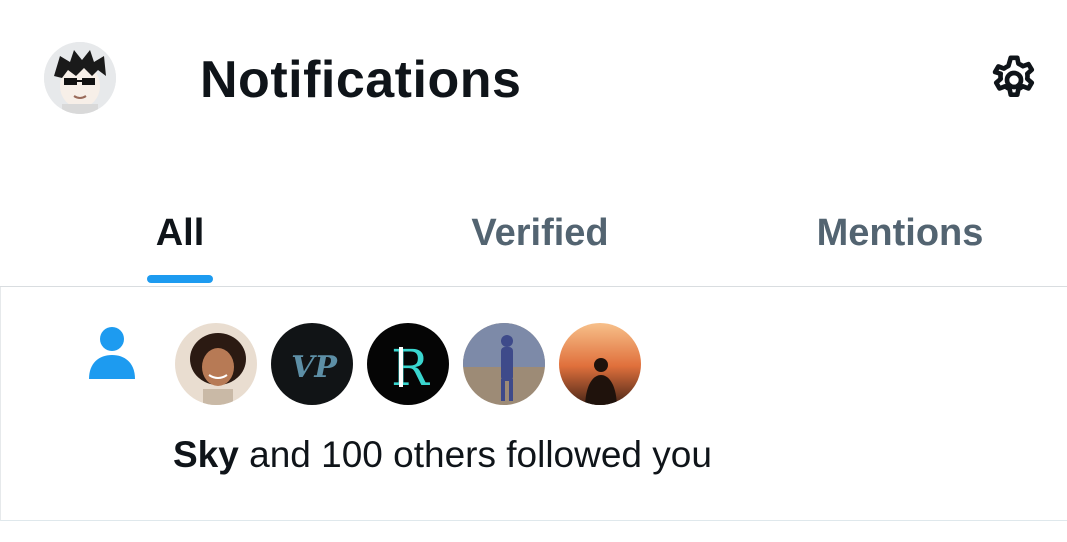 The width and height of the screenshot is (1067, 542). I want to click on notification-actor: Sky, so click(206, 454).